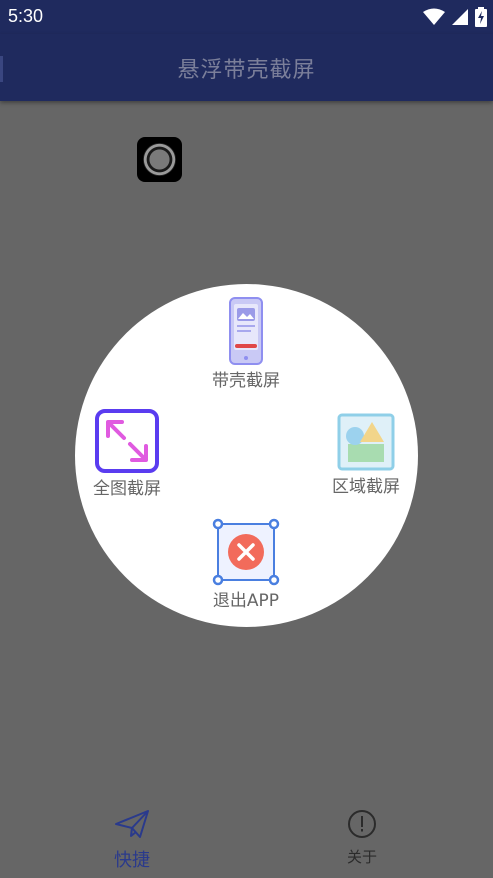 Image resolution: width=493 pixels, height=878 pixels. I want to click on region-screenshot-button: 区域截屏, so click(366, 454).